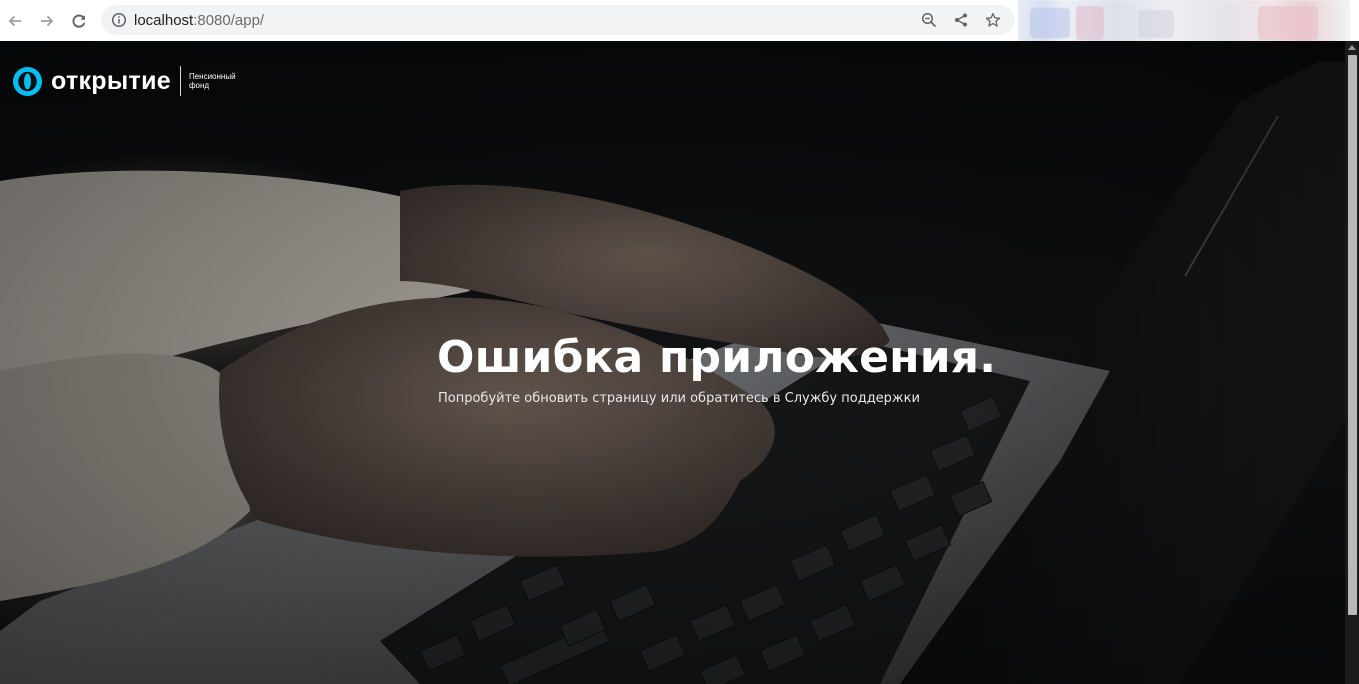 Image resolution: width=1359 pixels, height=684 pixels. Describe the element at coordinates (180, 81) in the screenshot. I see `logo-divider` at that location.